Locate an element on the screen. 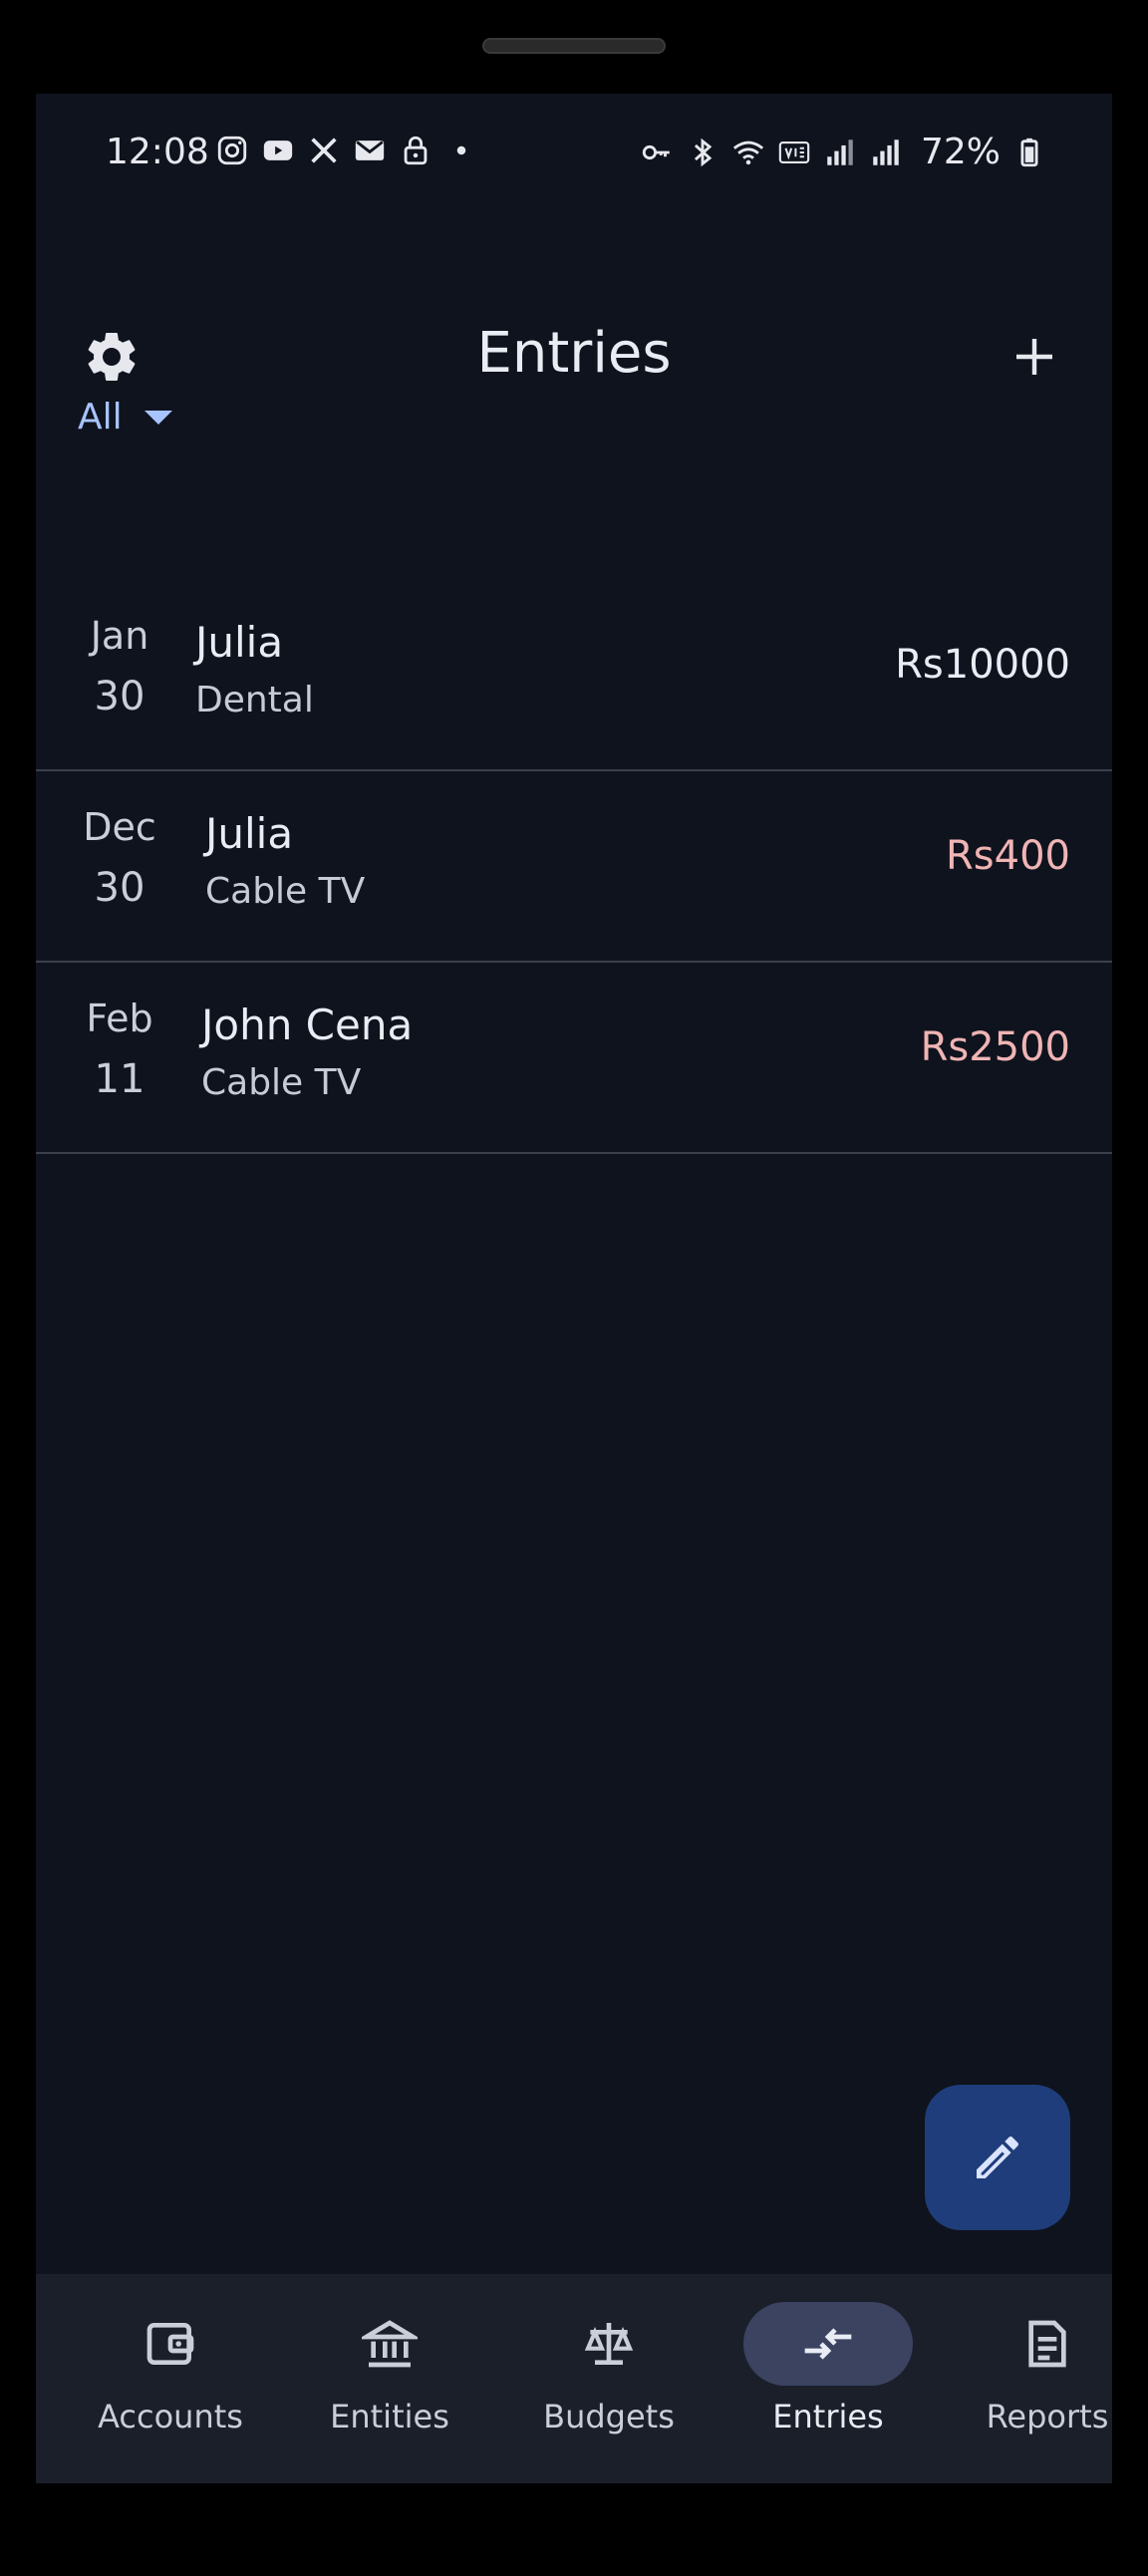  nav-item-entries: Entries is located at coordinates (828, 2381).